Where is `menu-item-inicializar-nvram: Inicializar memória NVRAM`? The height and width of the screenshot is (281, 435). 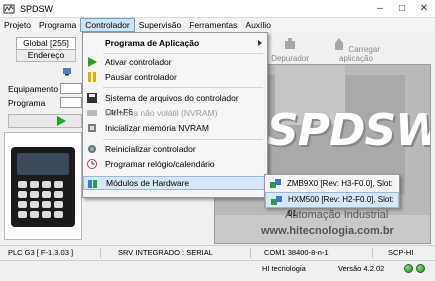 menu-item-inicializar-nvram: Inicializar memória NVRAM is located at coordinates (175, 128).